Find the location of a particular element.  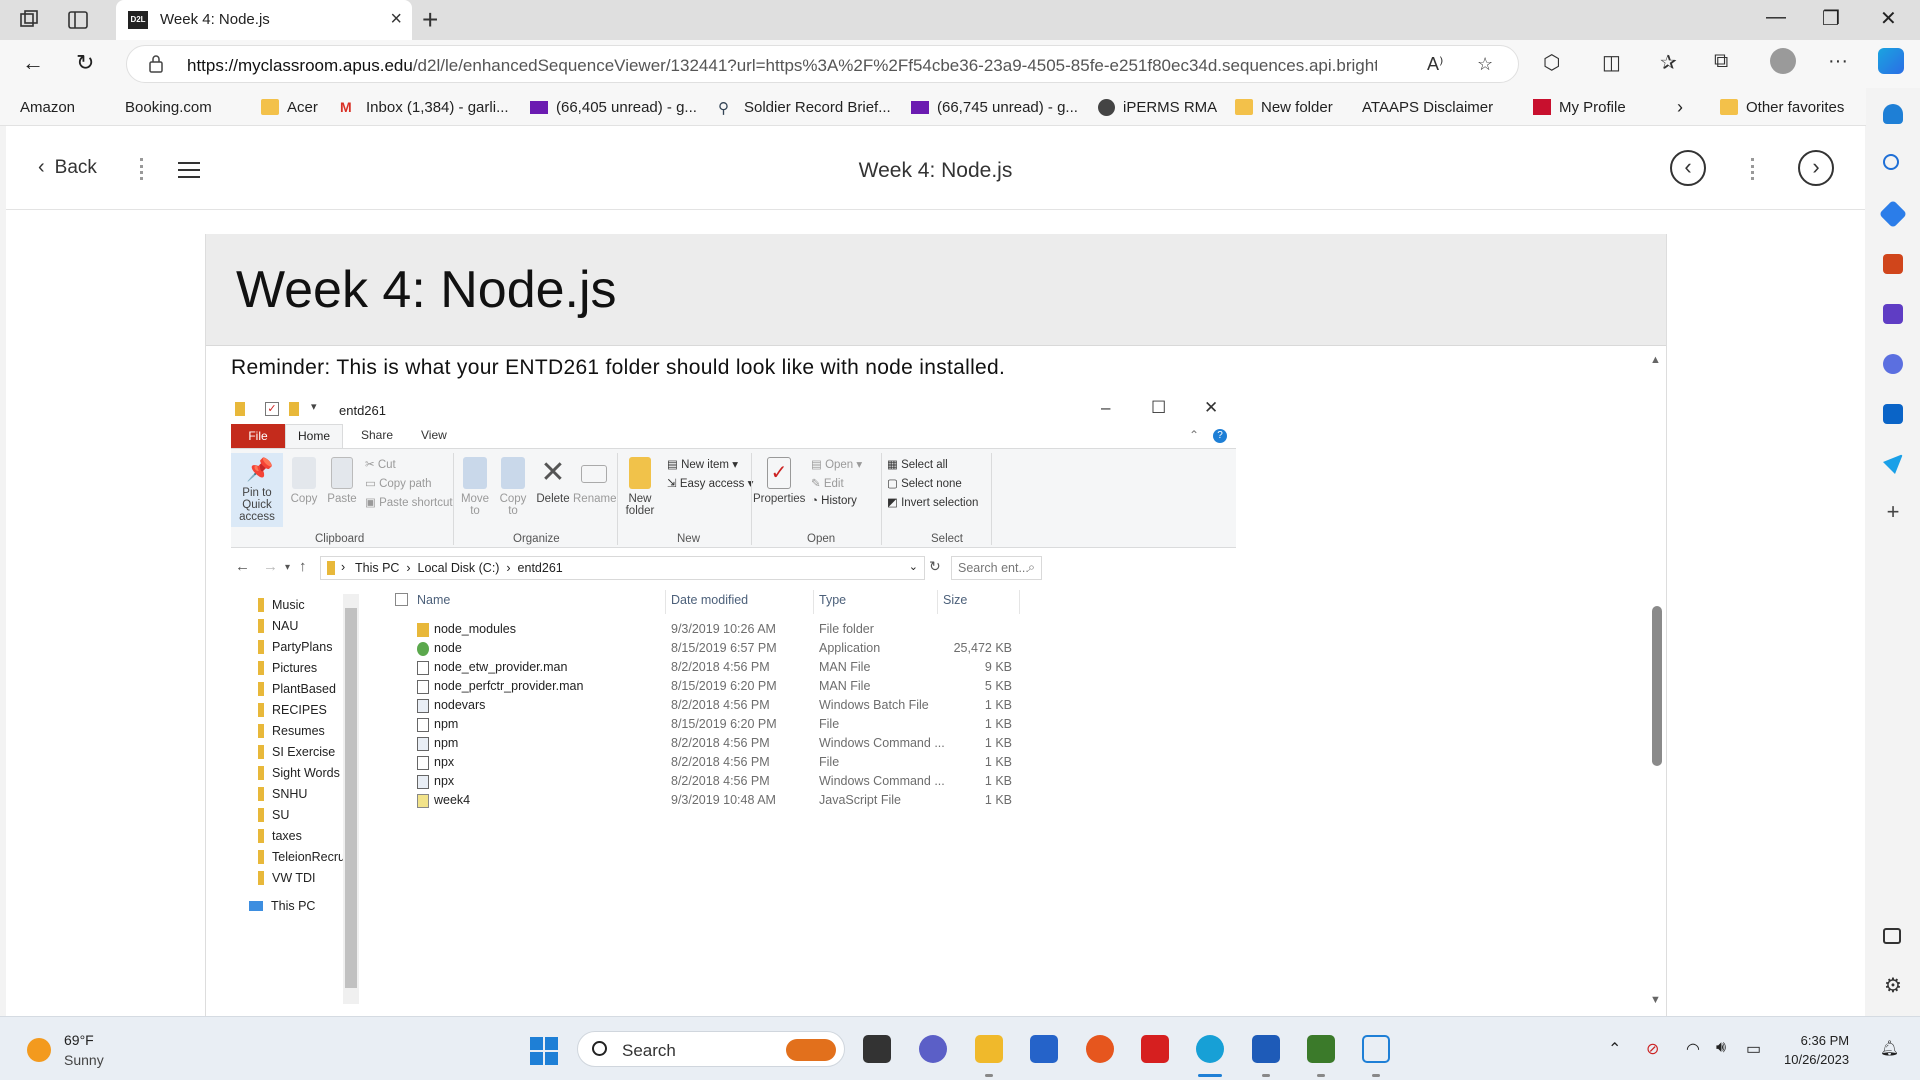

settings-more-icon: ··· is located at coordinates (1838, 61).